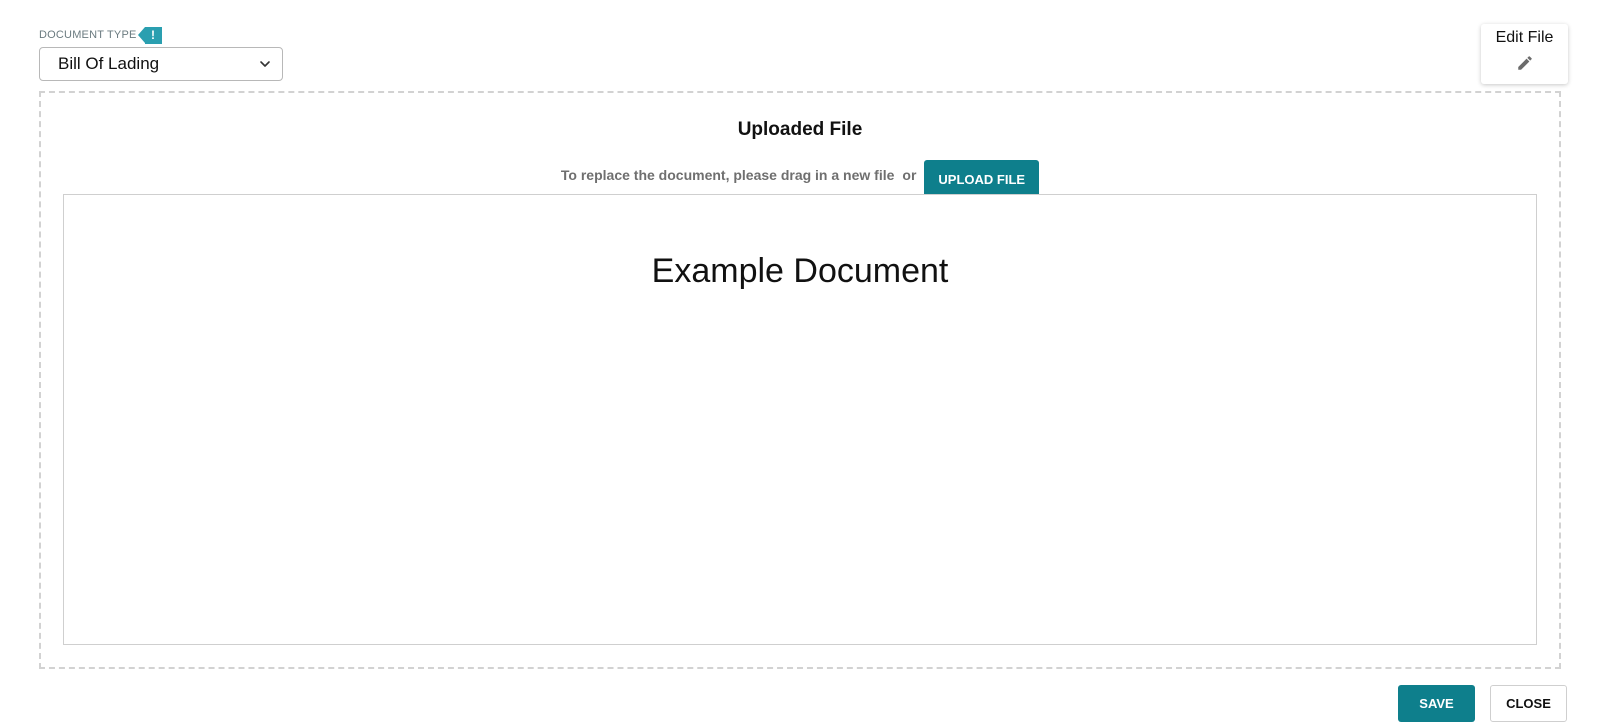  What do you see at coordinates (1436, 703) in the screenshot?
I see `save-button: SAVE` at bounding box center [1436, 703].